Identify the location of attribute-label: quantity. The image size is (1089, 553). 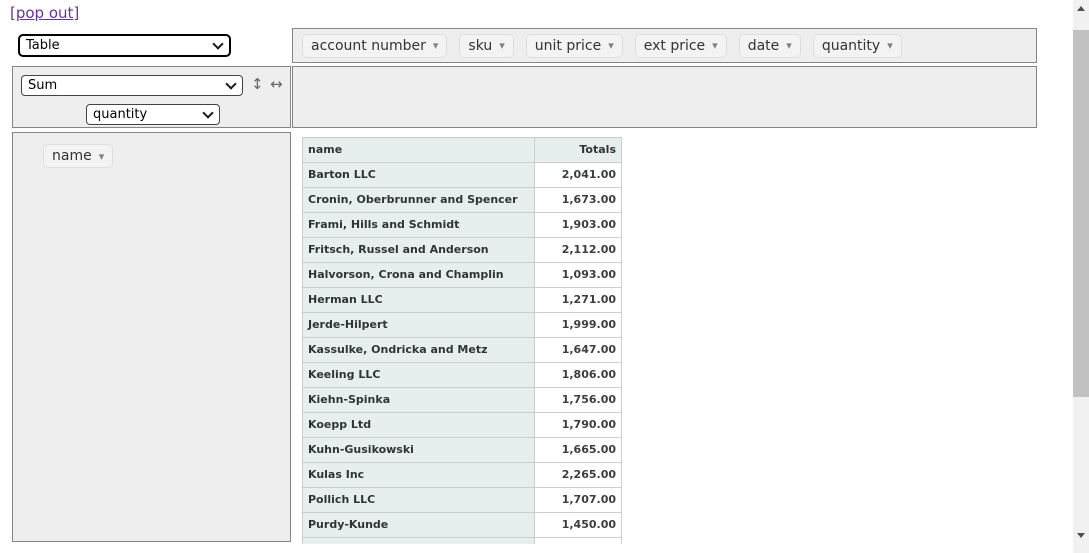
(851, 45).